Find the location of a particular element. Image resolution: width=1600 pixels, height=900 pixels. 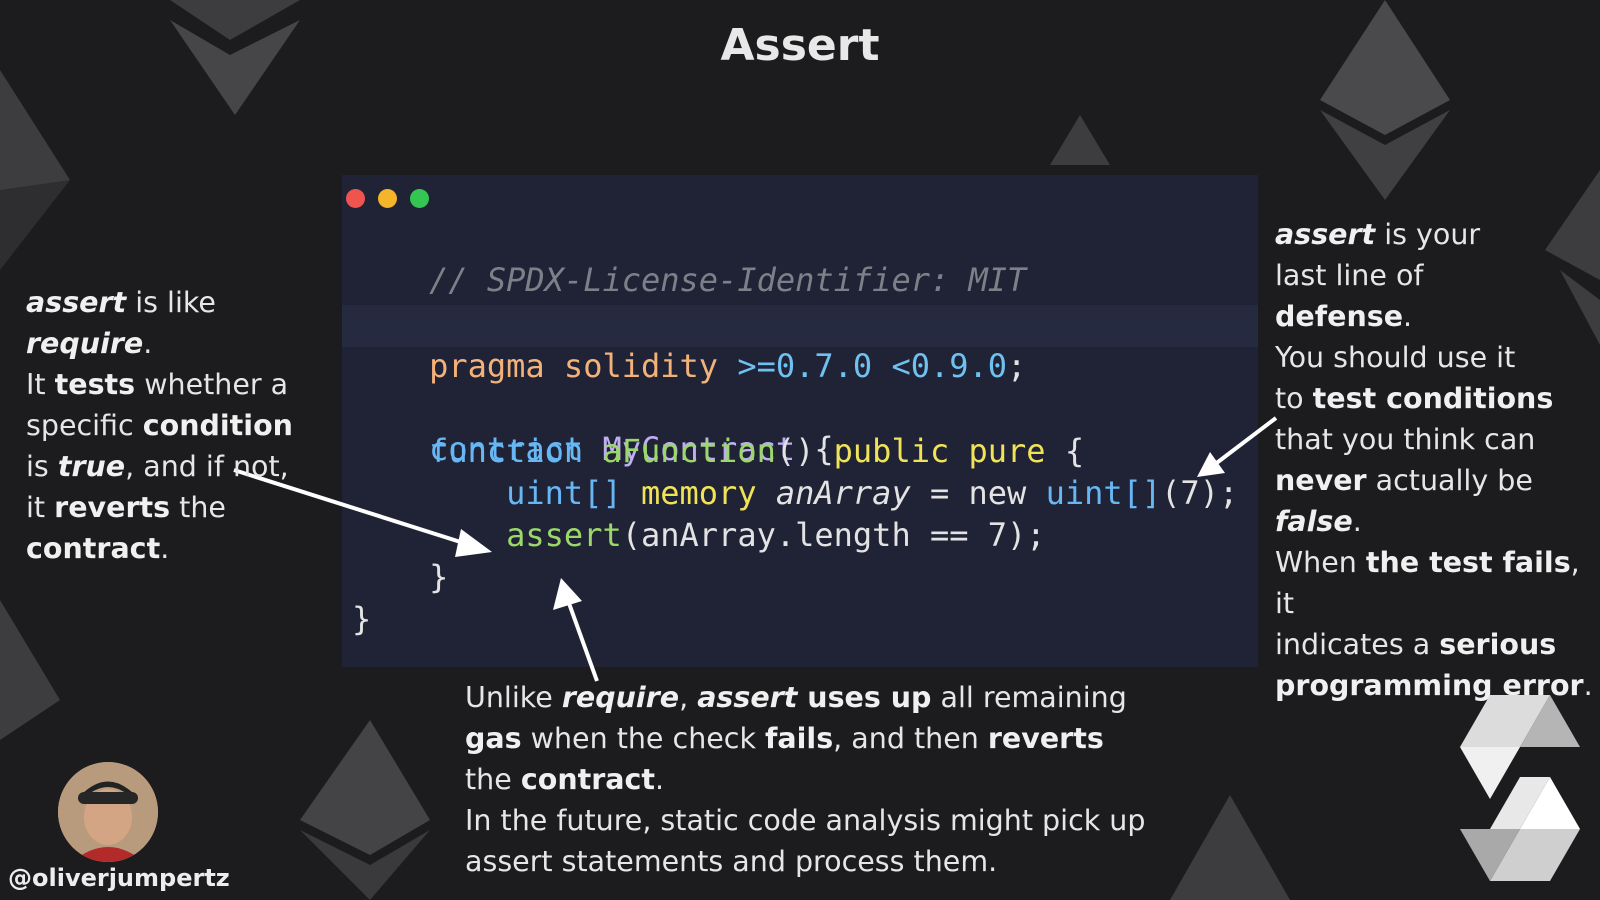

note-text: that is located at coordinates (1304, 439).